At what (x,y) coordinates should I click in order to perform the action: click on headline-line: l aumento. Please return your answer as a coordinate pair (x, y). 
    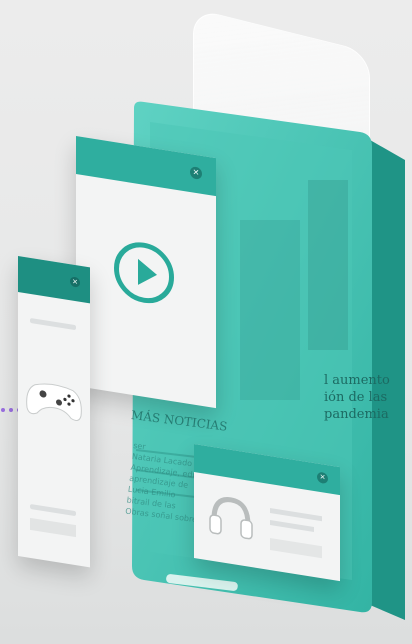
    Looking at the image, I should click on (357, 380).